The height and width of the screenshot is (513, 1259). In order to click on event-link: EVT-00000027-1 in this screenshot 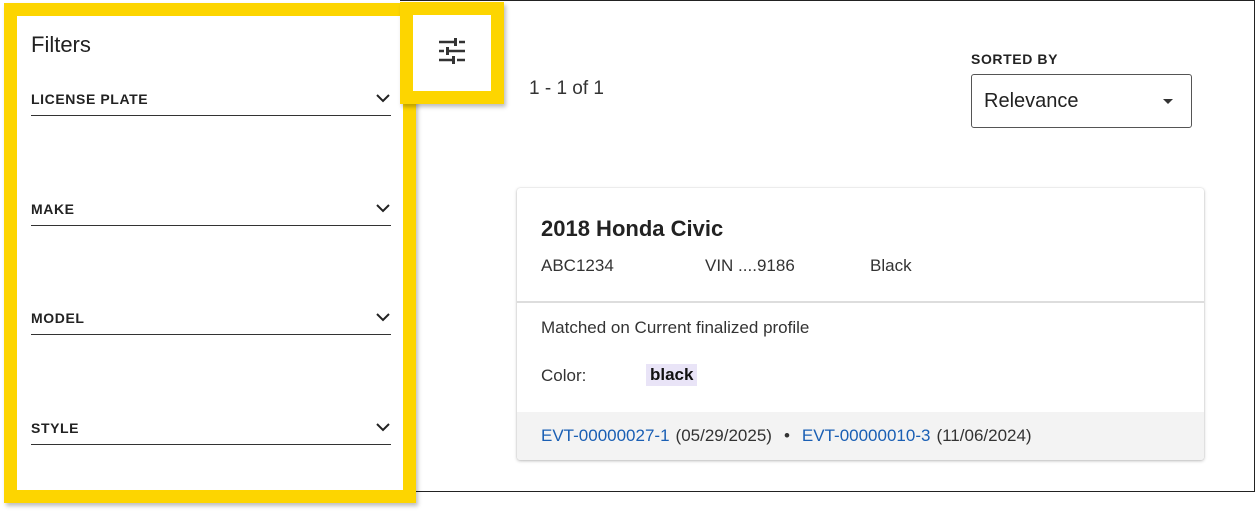, I will do `click(605, 436)`.